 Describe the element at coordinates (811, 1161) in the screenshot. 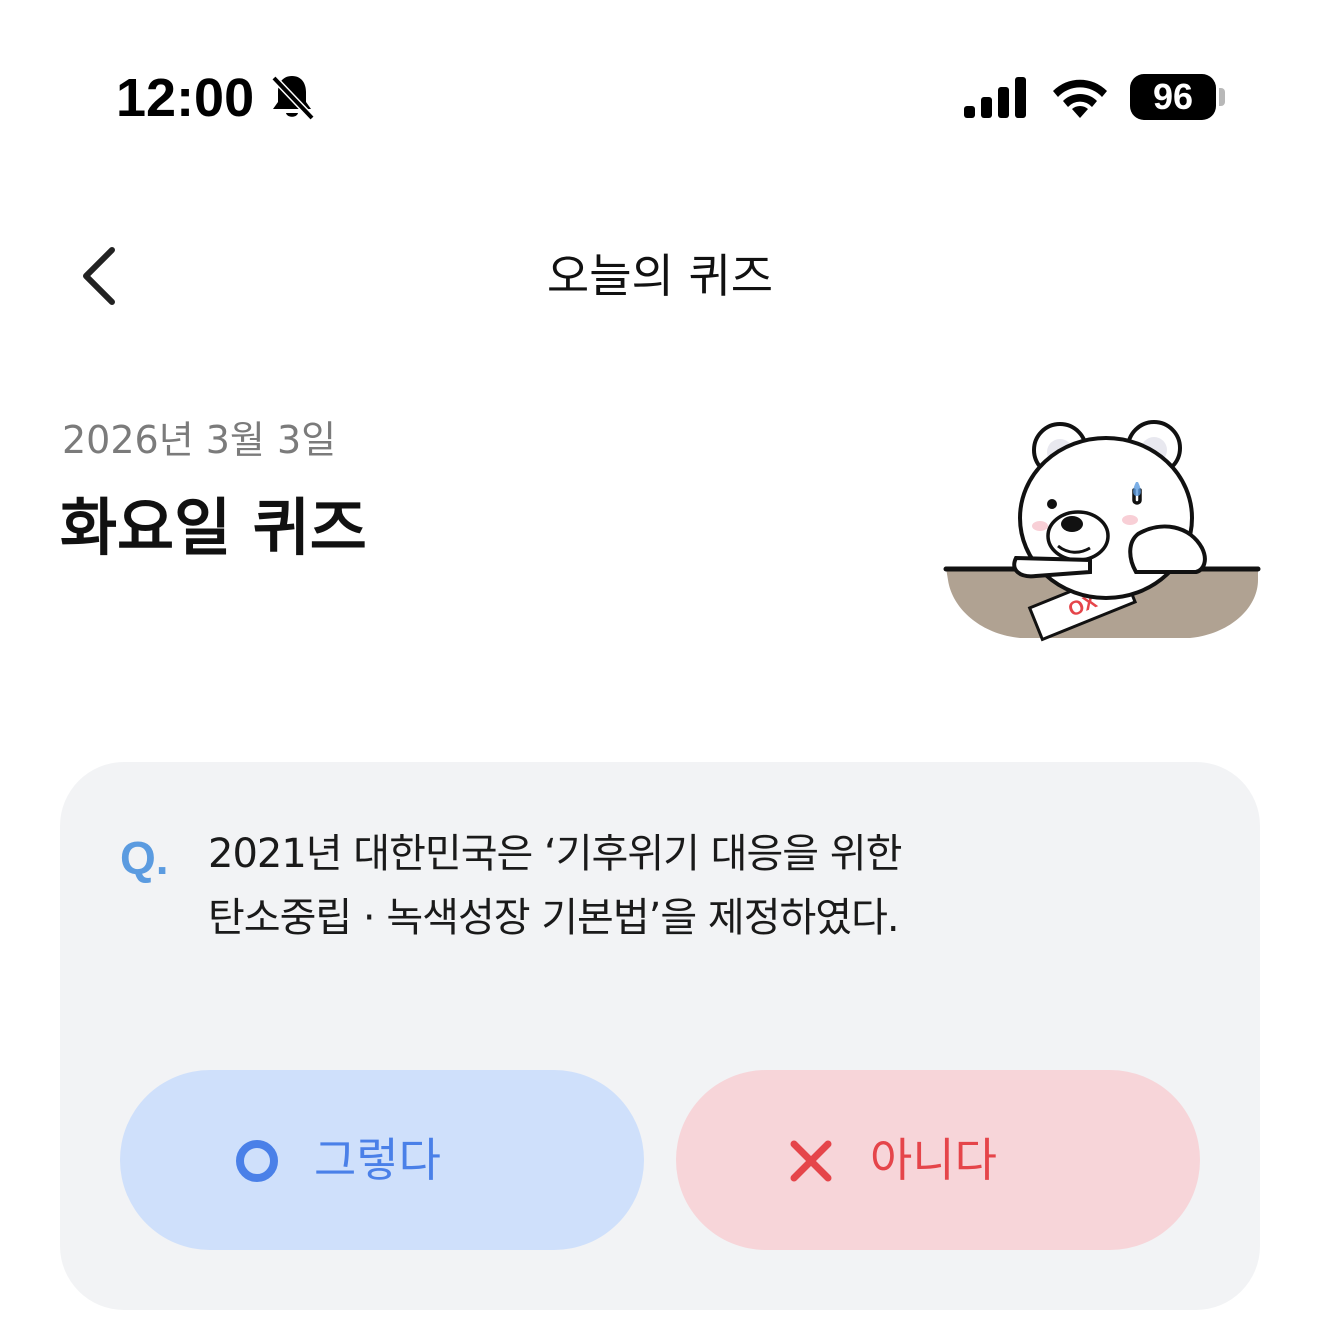

I see `x-mark-icon` at that location.